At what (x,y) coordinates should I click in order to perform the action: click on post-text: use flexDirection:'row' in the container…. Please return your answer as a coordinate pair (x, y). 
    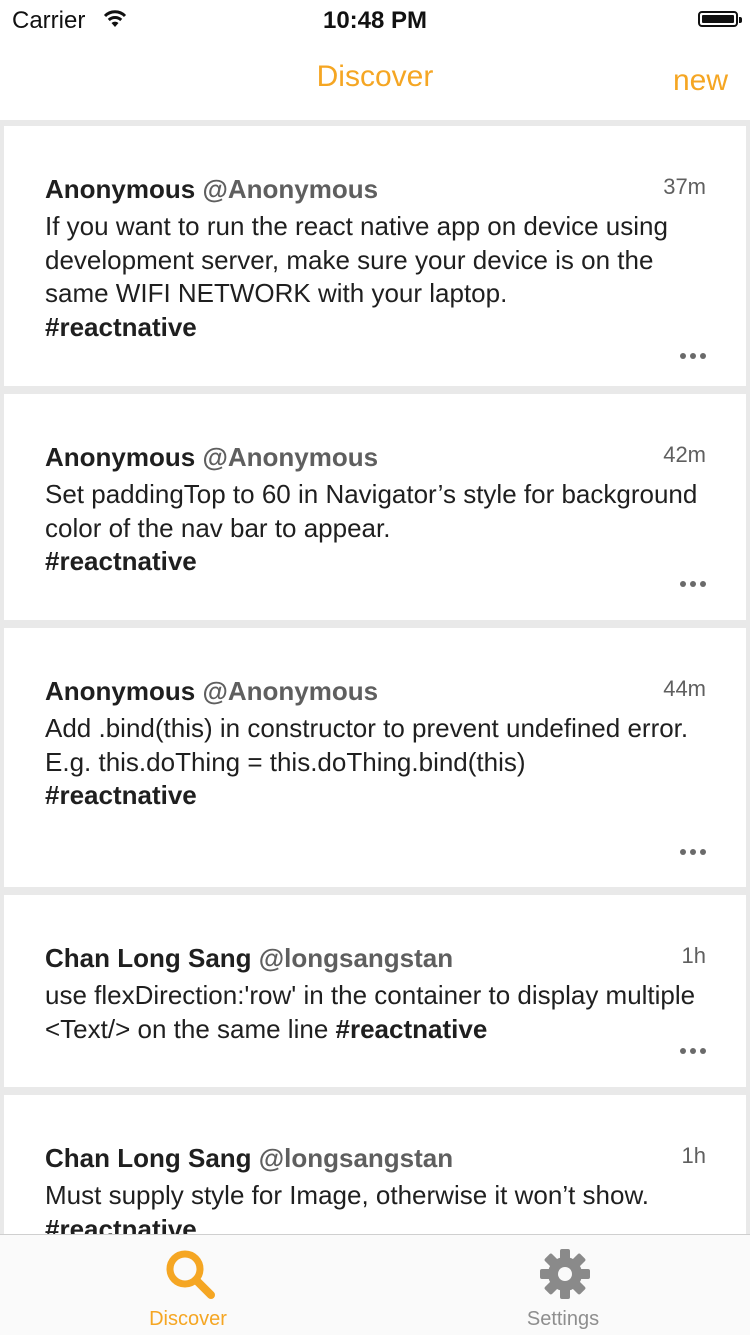
    Looking at the image, I should click on (375, 1012).